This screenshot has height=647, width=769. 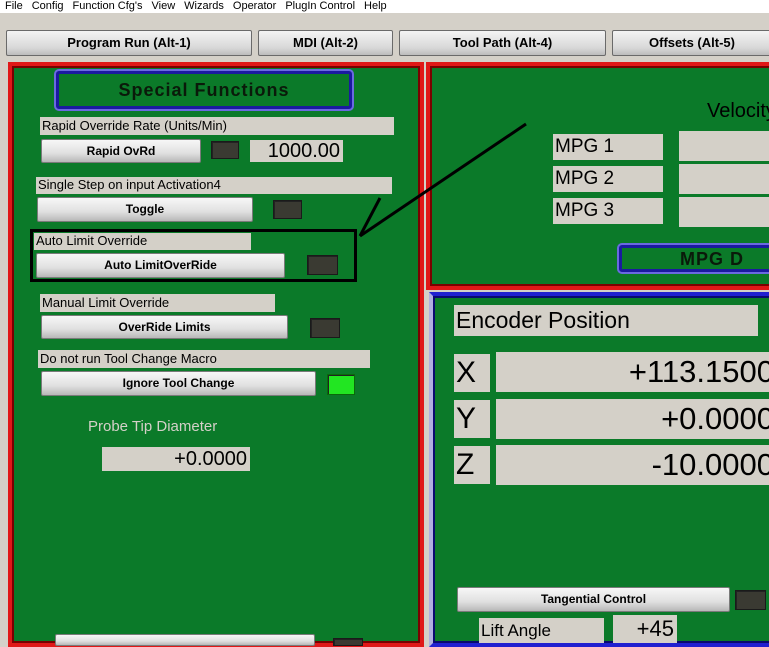 What do you see at coordinates (153, 426) in the screenshot?
I see `probe-tip-diameter-label: Probe Tip Diameter` at bounding box center [153, 426].